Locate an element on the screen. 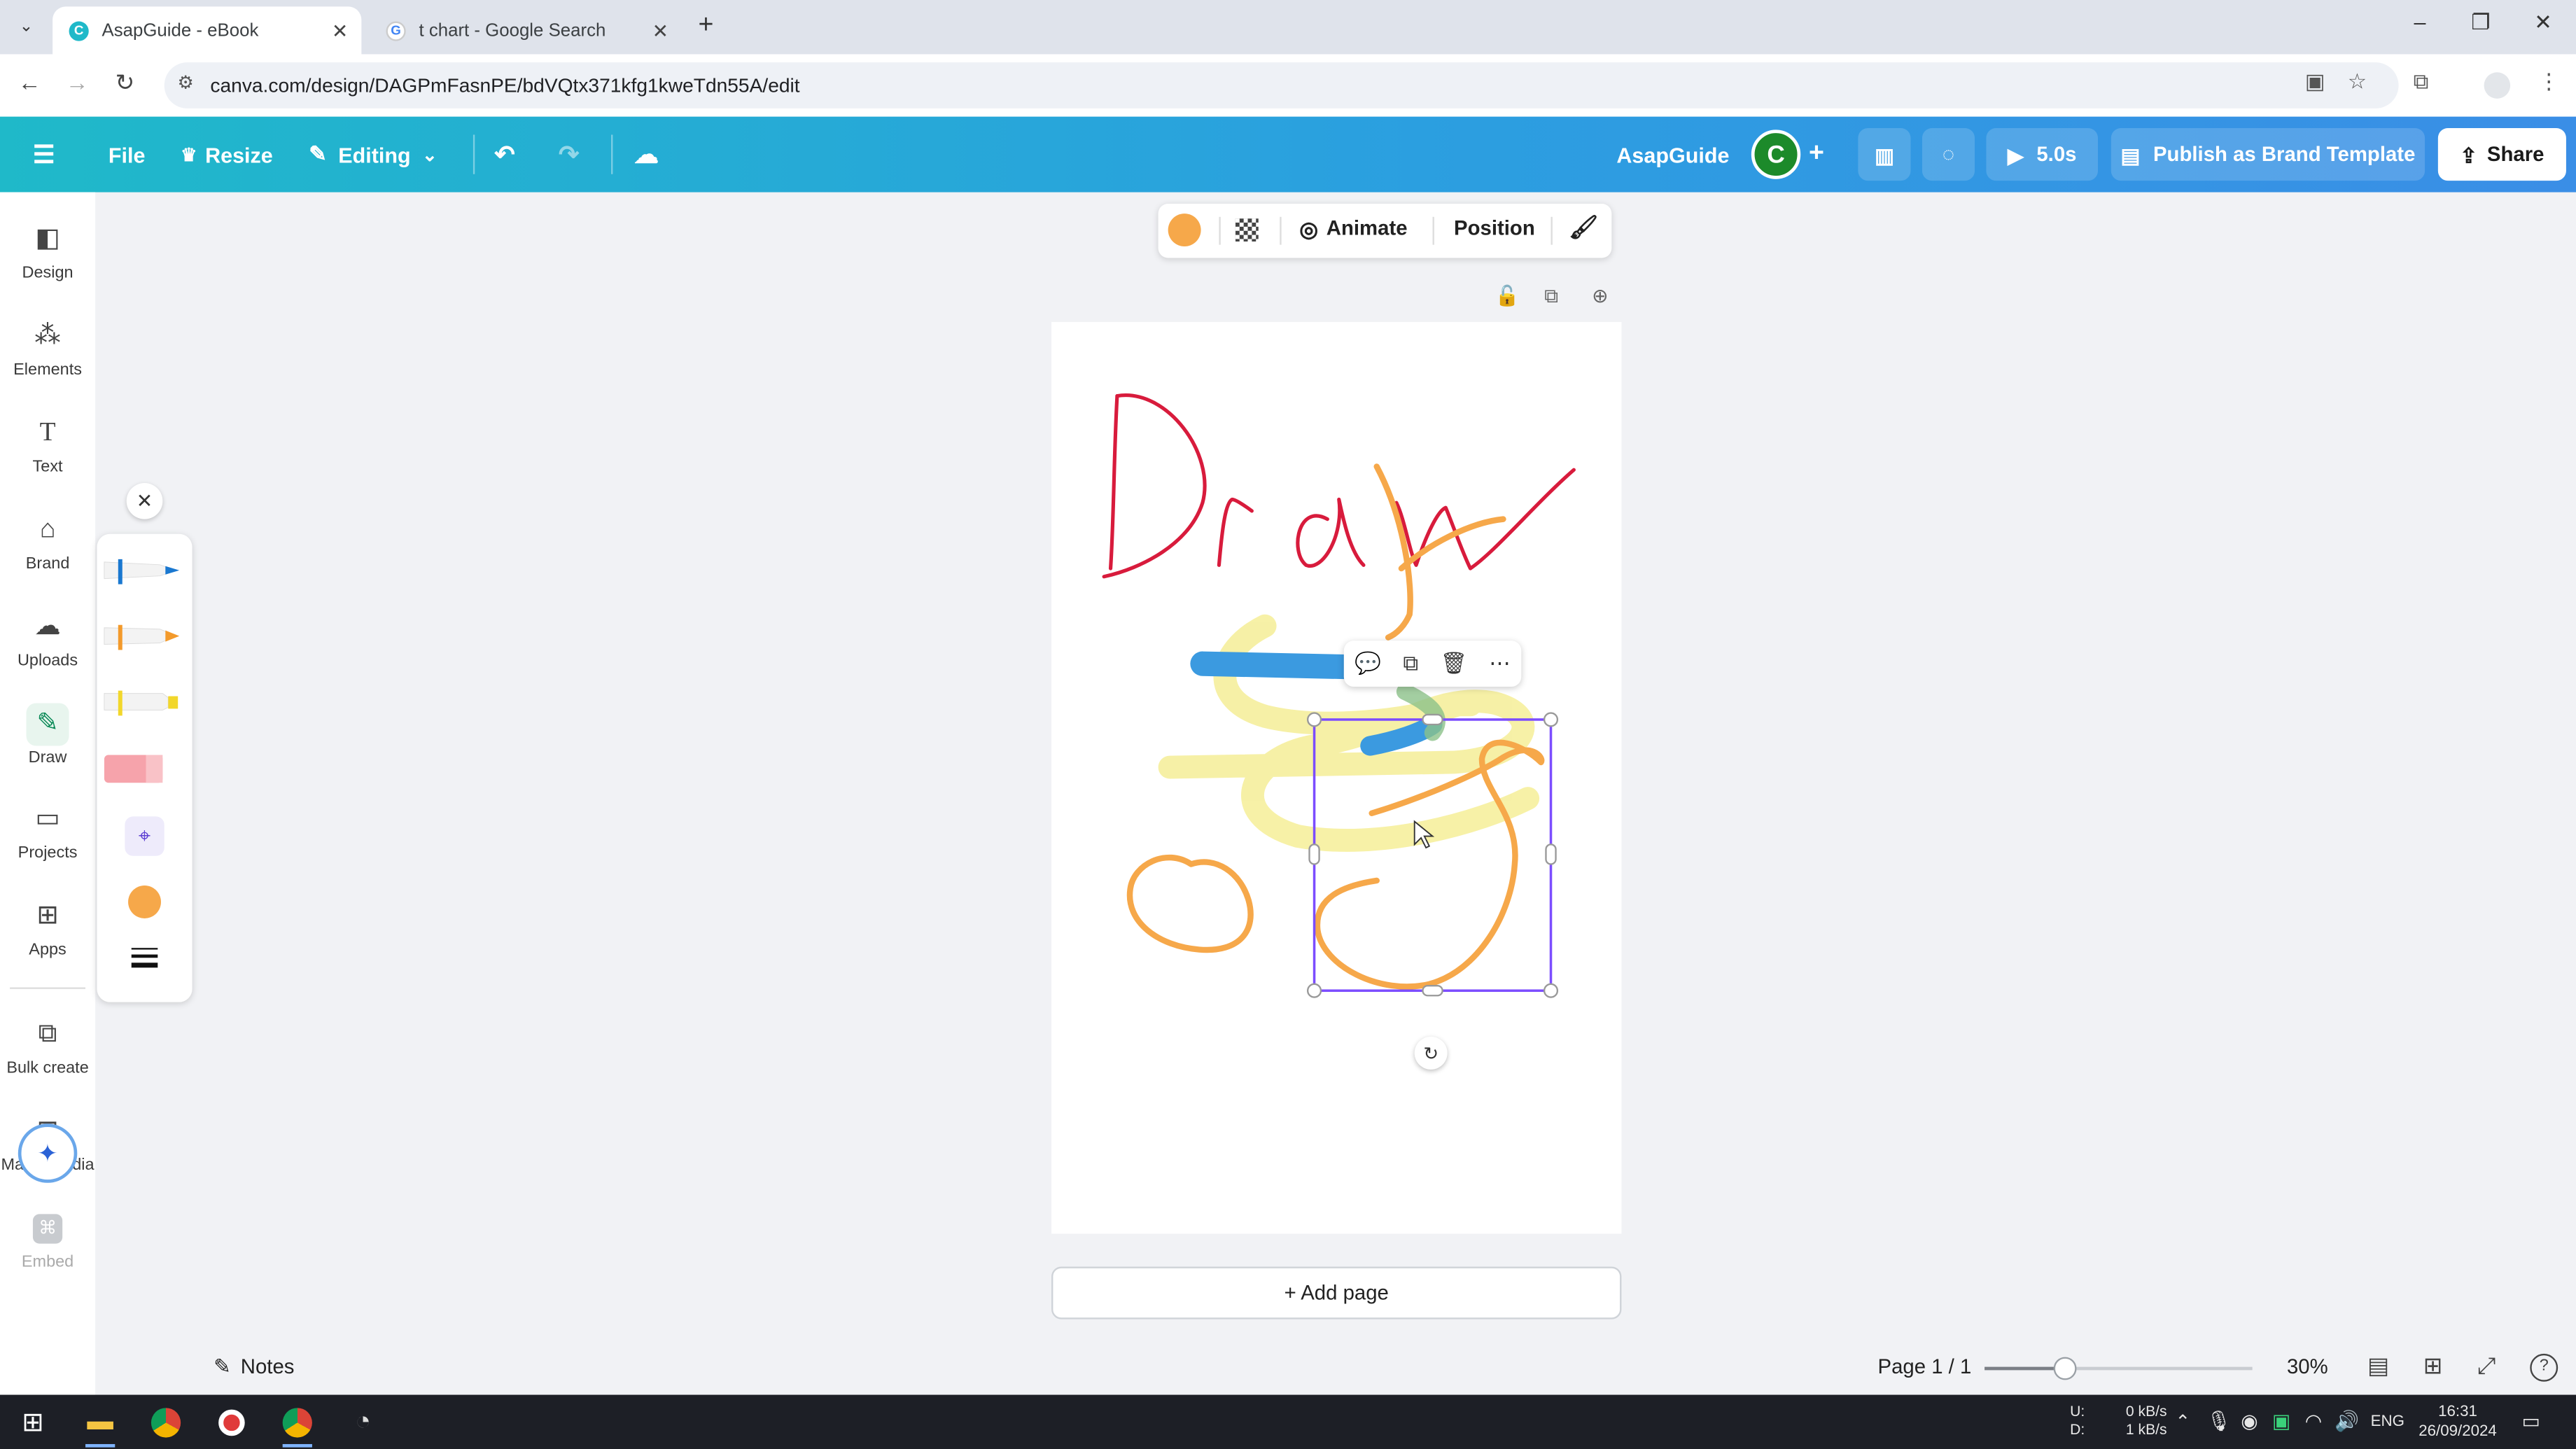 Image resolution: width=2576 pixels, height=1449 pixels. close-window-icon: ✕ is located at coordinates (2543, 23).